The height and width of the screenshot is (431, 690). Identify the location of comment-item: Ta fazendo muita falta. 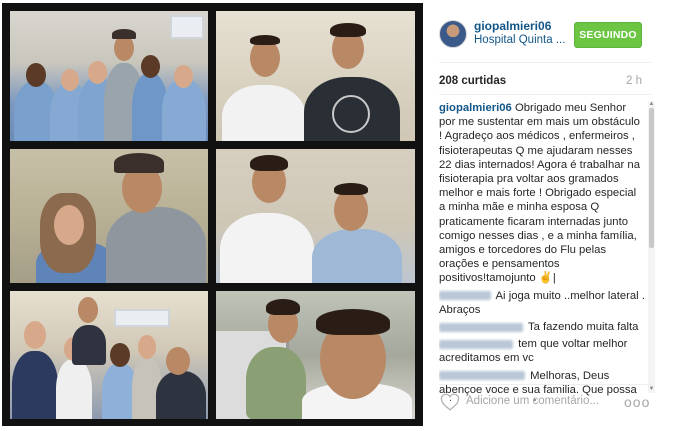
(542, 327).